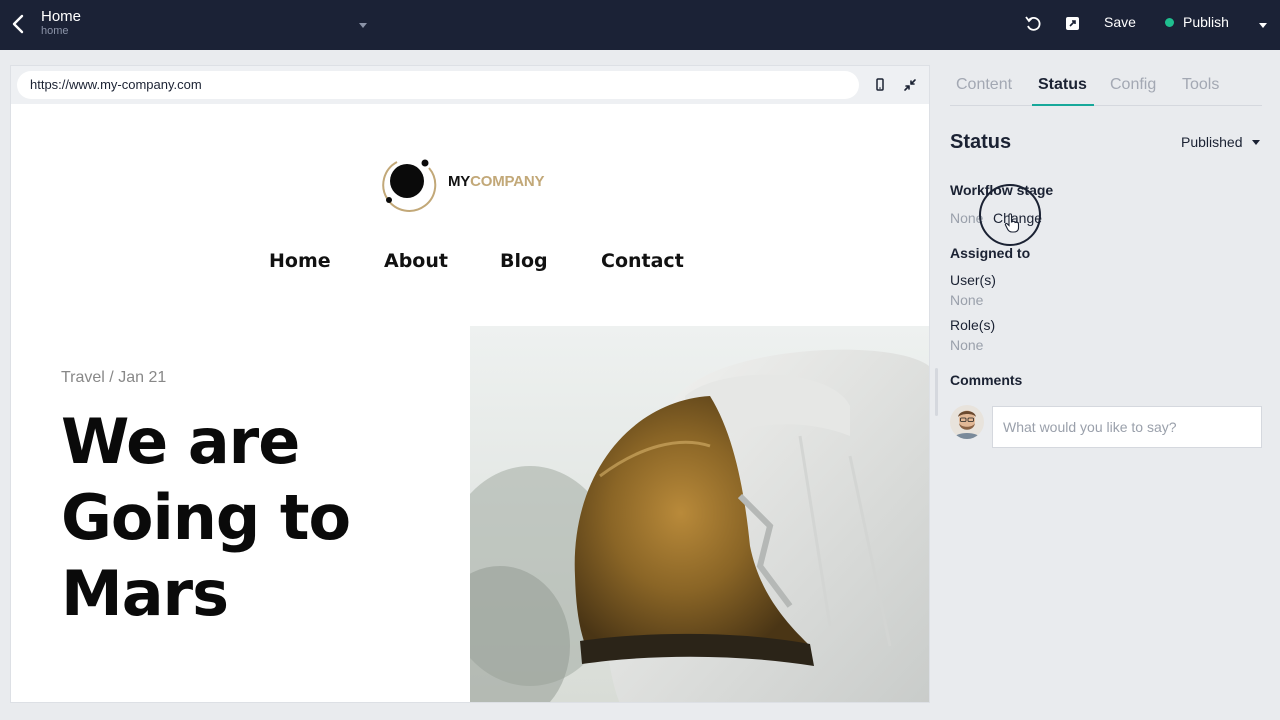 Image resolution: width=1280 pixels, height=720 pixels. What do you see at coordinates (880, 85) in the screenshot?
I see `mobile-device-icon` at bounding box center [880, 85].